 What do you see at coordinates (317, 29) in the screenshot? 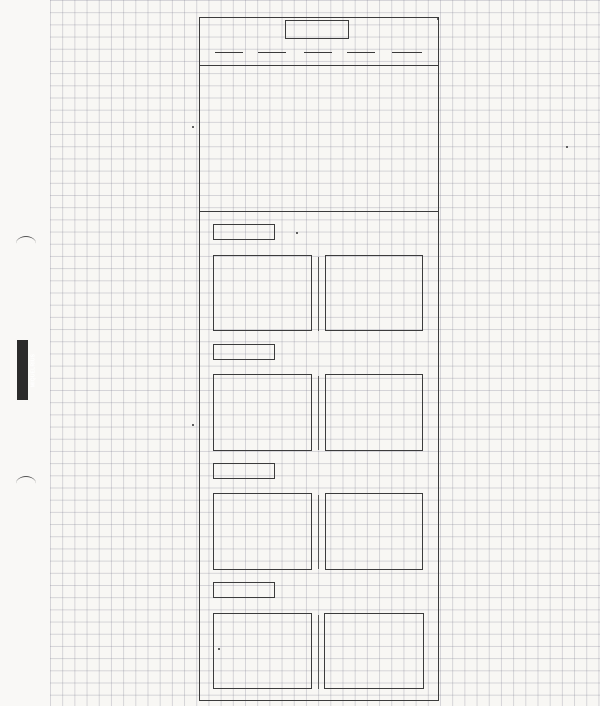
I see `header-title-box` at bounding box center [317, 29].